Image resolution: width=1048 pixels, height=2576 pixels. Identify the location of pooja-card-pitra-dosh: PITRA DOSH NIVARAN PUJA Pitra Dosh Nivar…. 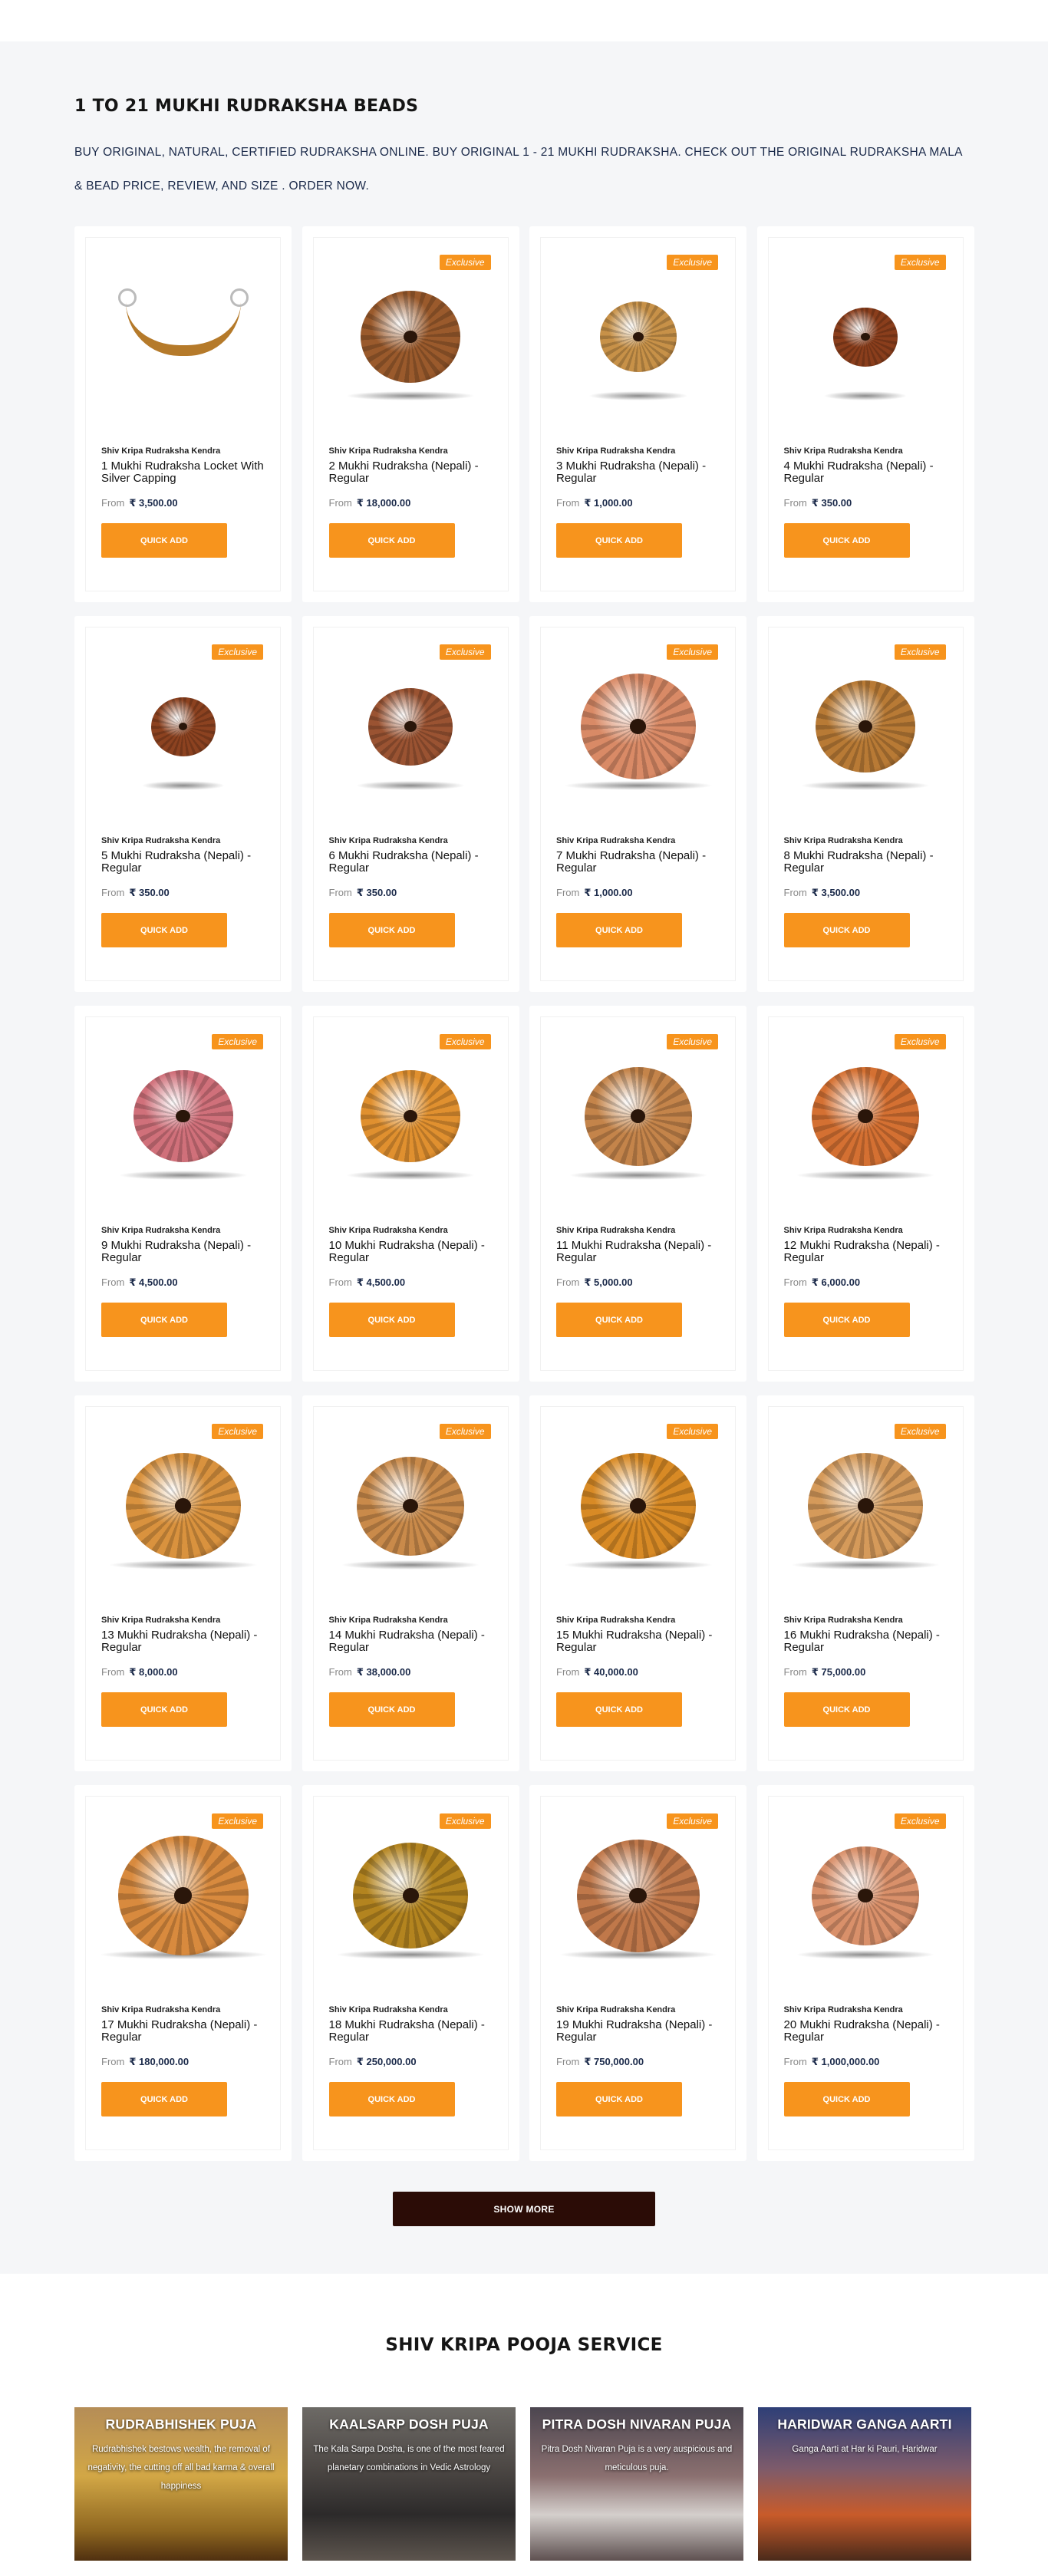
(636, 2484).